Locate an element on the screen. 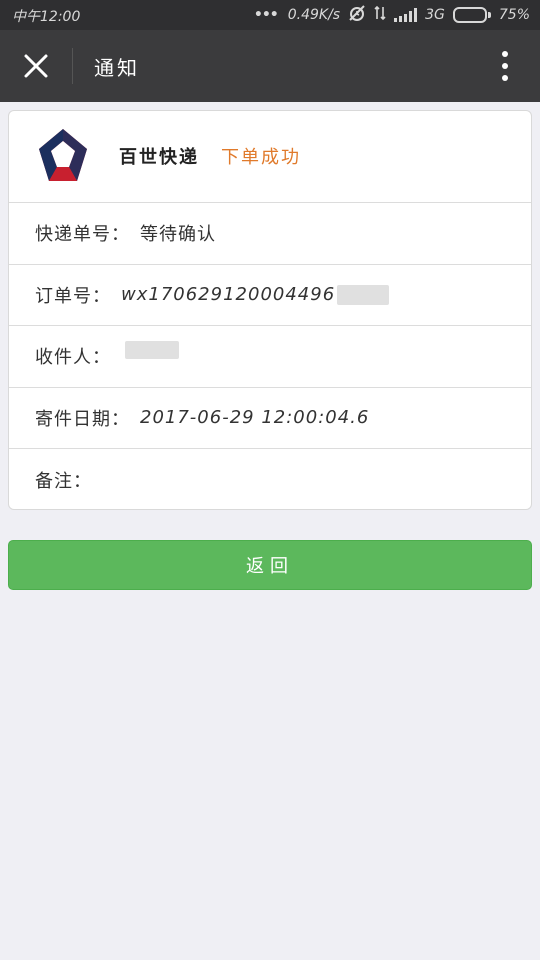 Image resolution: width=540 pixels, height=960 pixels. order-status: 下单成功 is located at coordinates (261, 157).